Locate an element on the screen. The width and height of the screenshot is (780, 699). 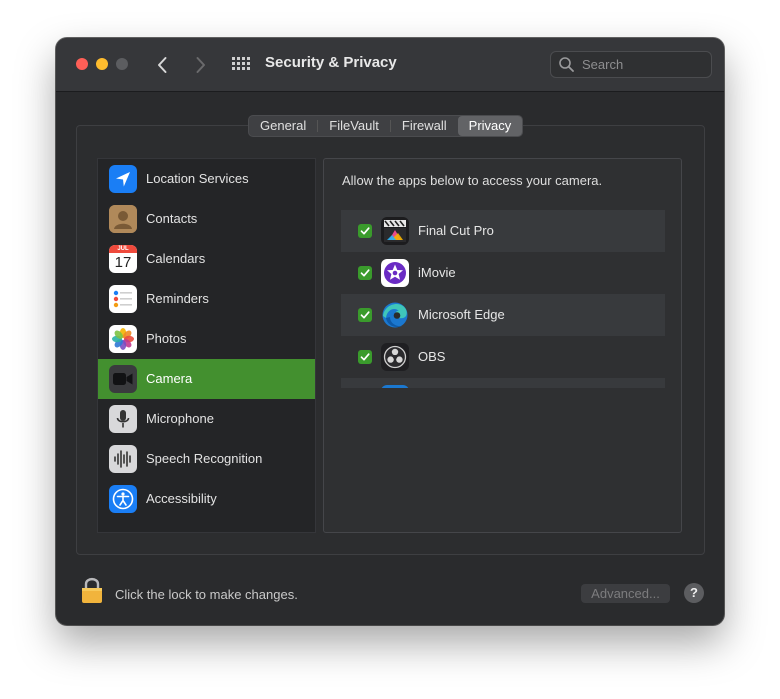
tab-general: General is located at coordinates (283, 126).